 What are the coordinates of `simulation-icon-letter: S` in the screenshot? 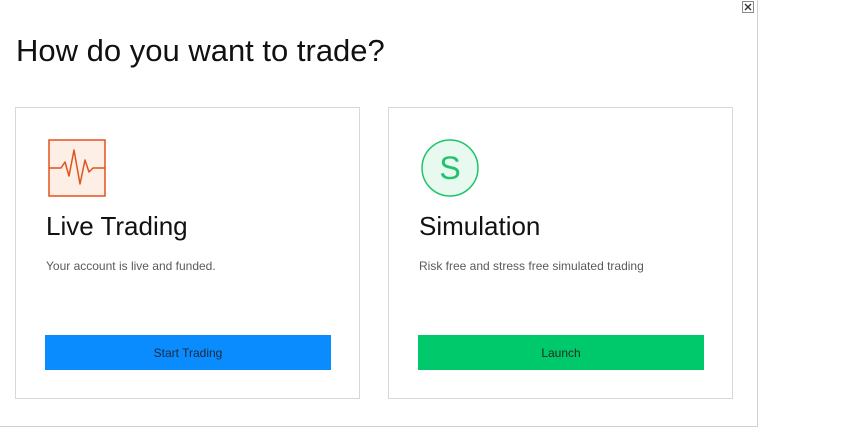 It's located at (449, 168).